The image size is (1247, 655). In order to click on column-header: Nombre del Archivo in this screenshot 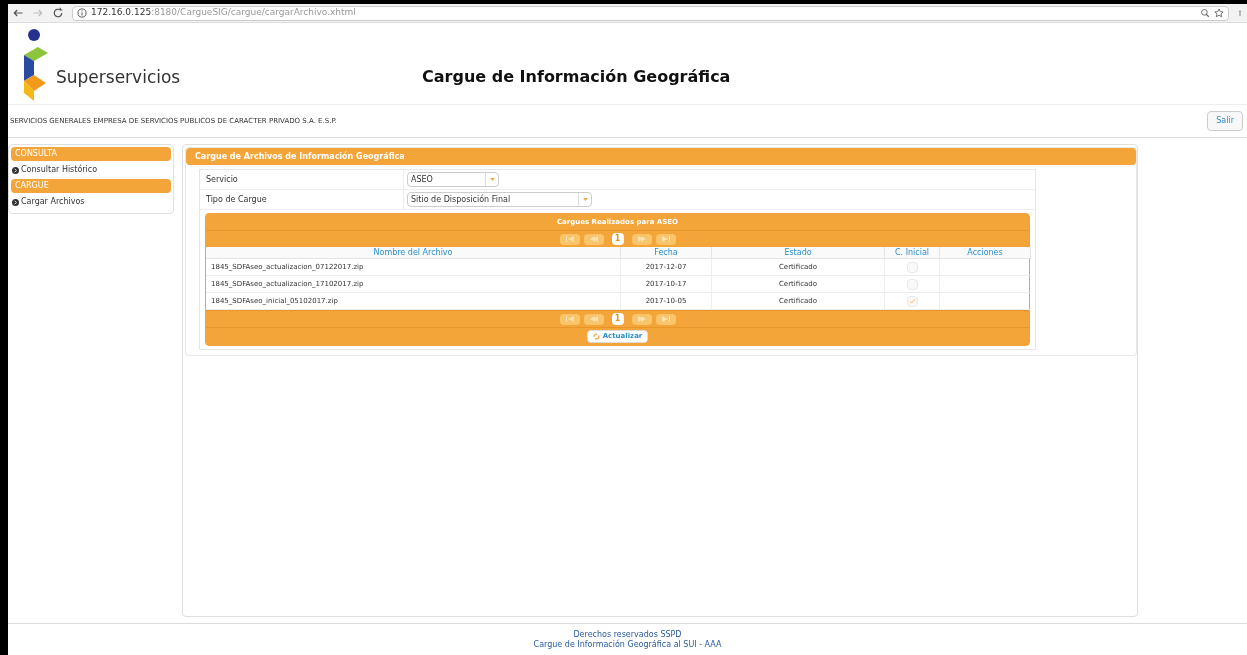, I will do `click(413, 253)`.